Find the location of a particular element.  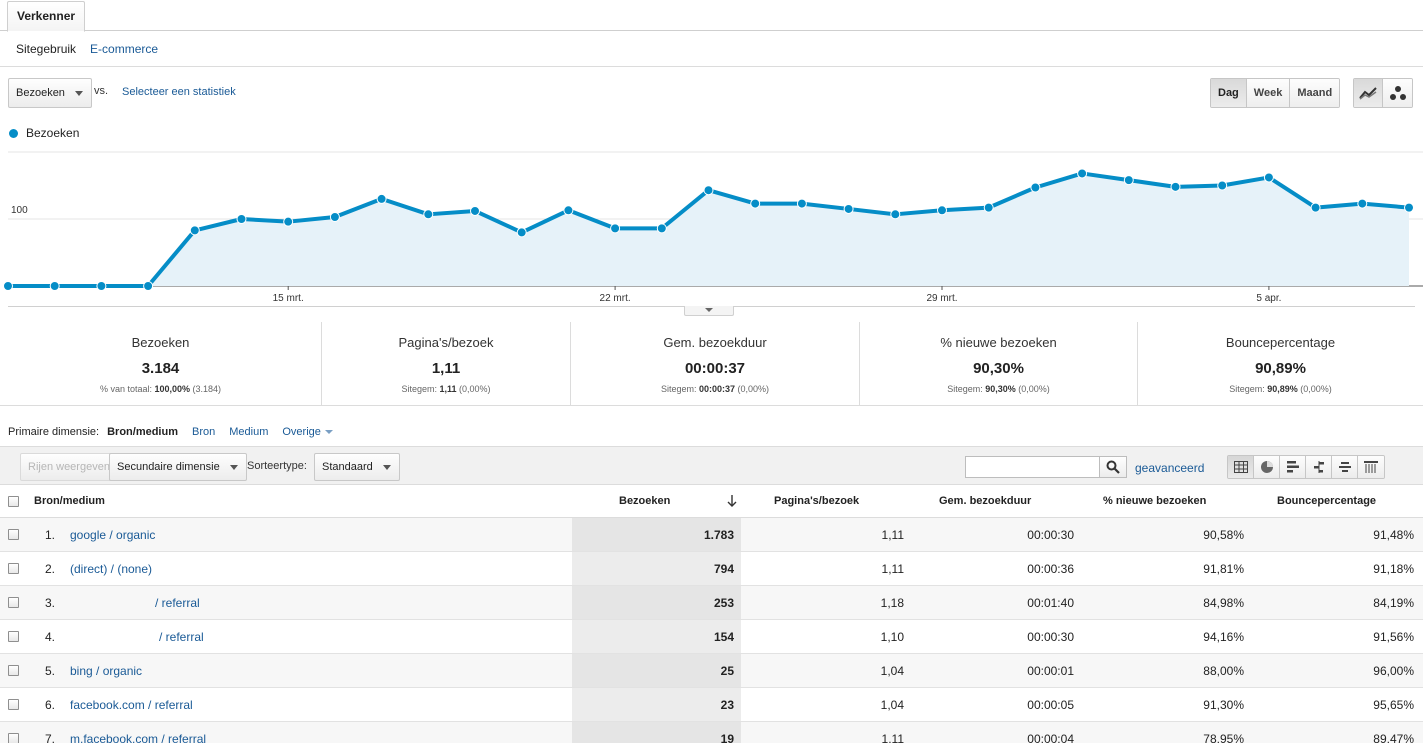

header-pages-per-visit: Pagina's/bezoek is located at coordinates (816, 501).